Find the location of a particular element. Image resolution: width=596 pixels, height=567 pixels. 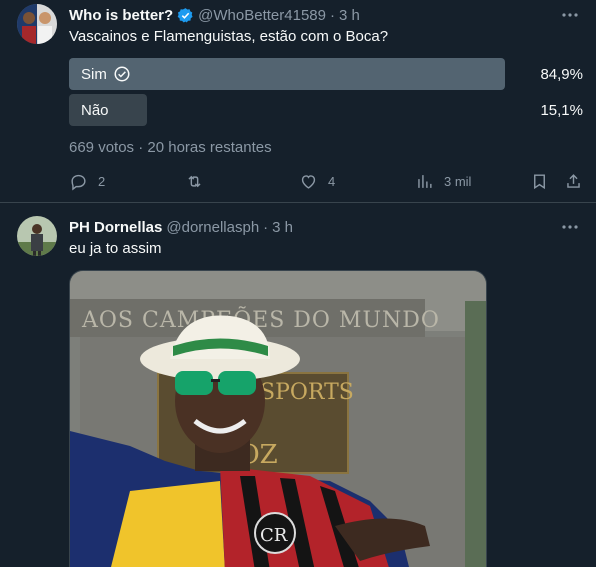

author-name: Who is better? is located at coordinates (121, 15).